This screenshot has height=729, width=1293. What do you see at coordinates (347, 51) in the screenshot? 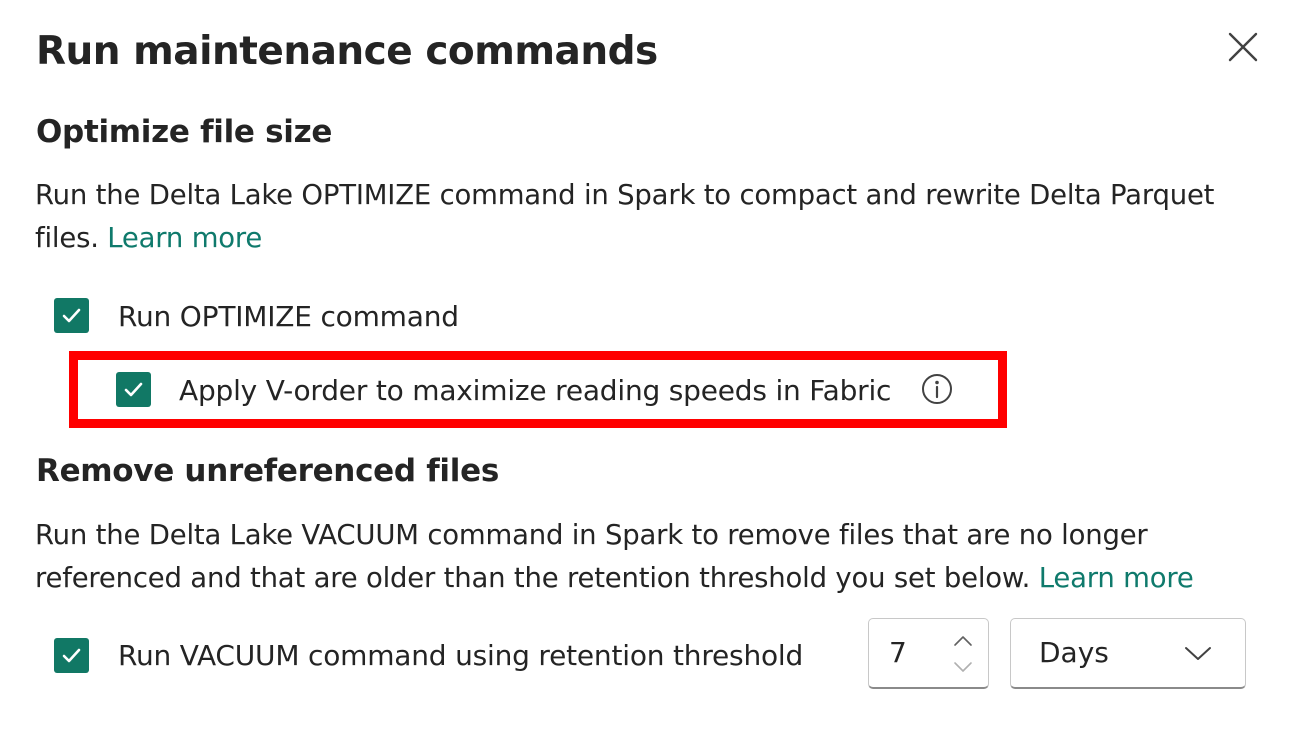
I see `dialog-title: Run maintenance commands` at bounding box center [347, 51].